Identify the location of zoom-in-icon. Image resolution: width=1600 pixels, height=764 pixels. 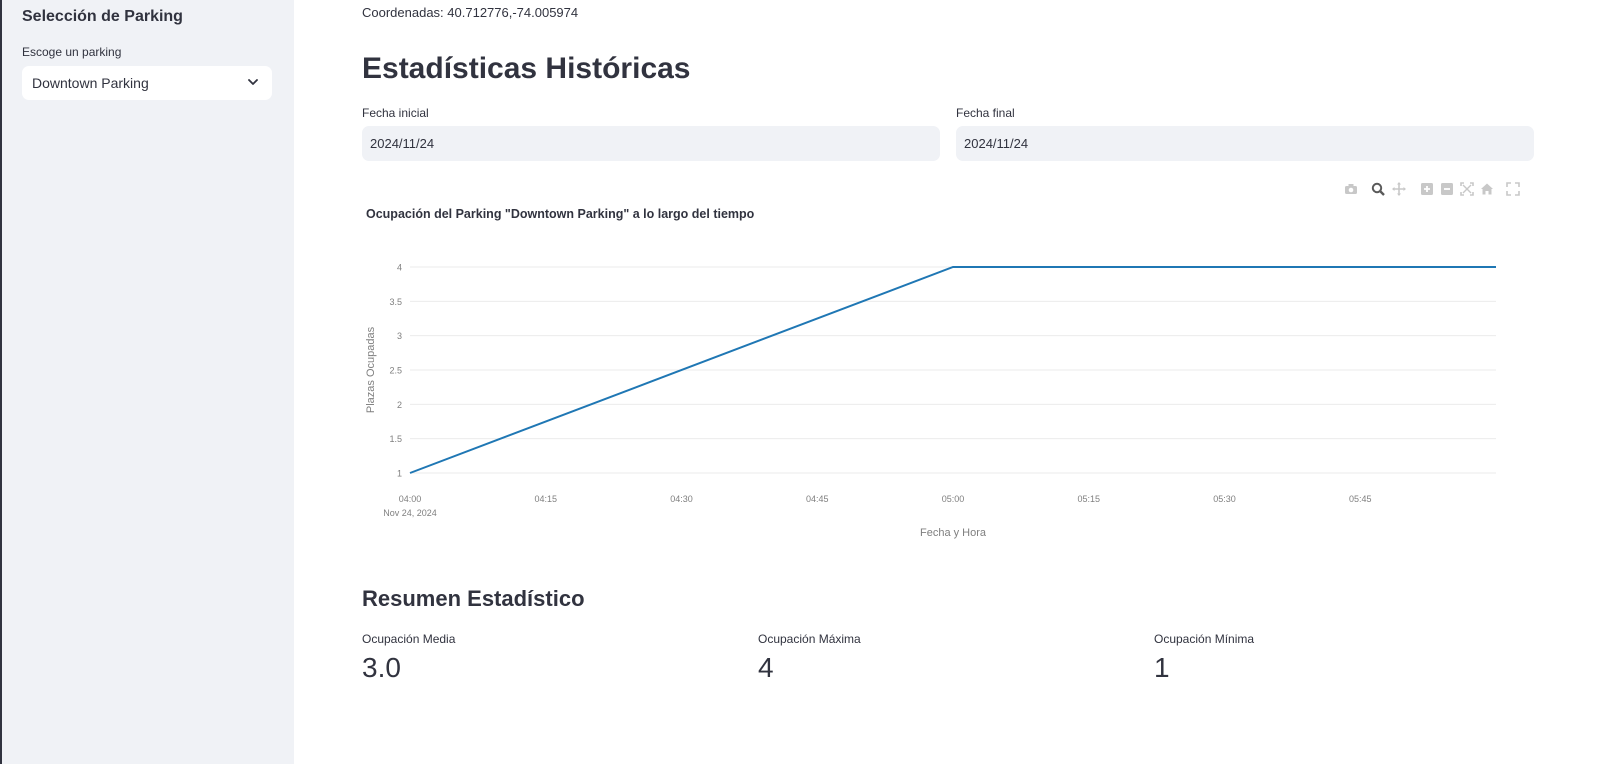
(1427, 189).